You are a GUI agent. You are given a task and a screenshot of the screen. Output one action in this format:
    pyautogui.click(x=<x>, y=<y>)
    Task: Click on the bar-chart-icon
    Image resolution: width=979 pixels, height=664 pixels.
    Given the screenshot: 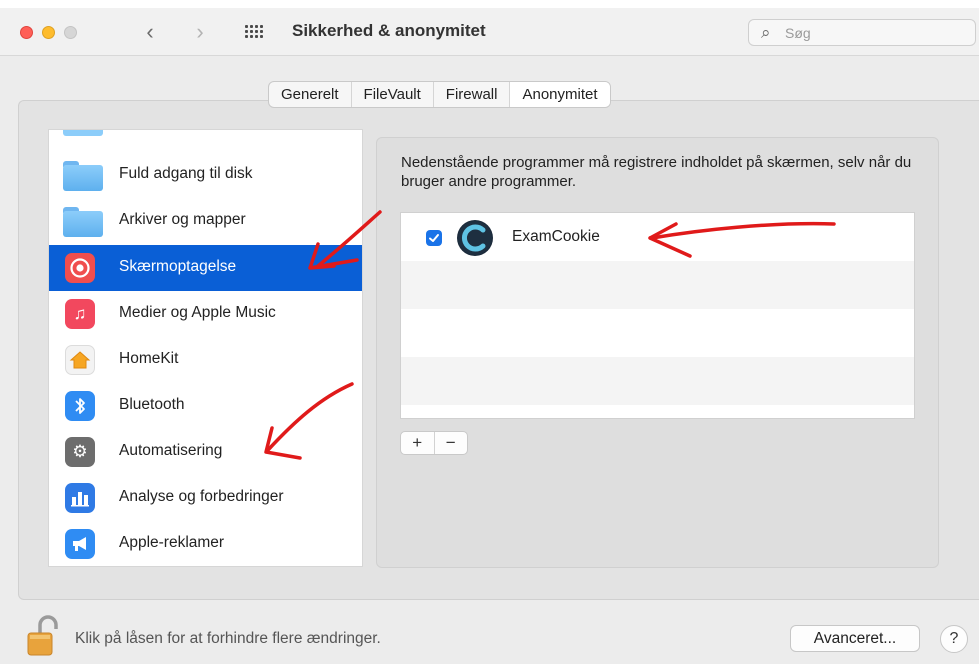 What is the action you would take?
    pyautogui.click(x=80, y=498)
    